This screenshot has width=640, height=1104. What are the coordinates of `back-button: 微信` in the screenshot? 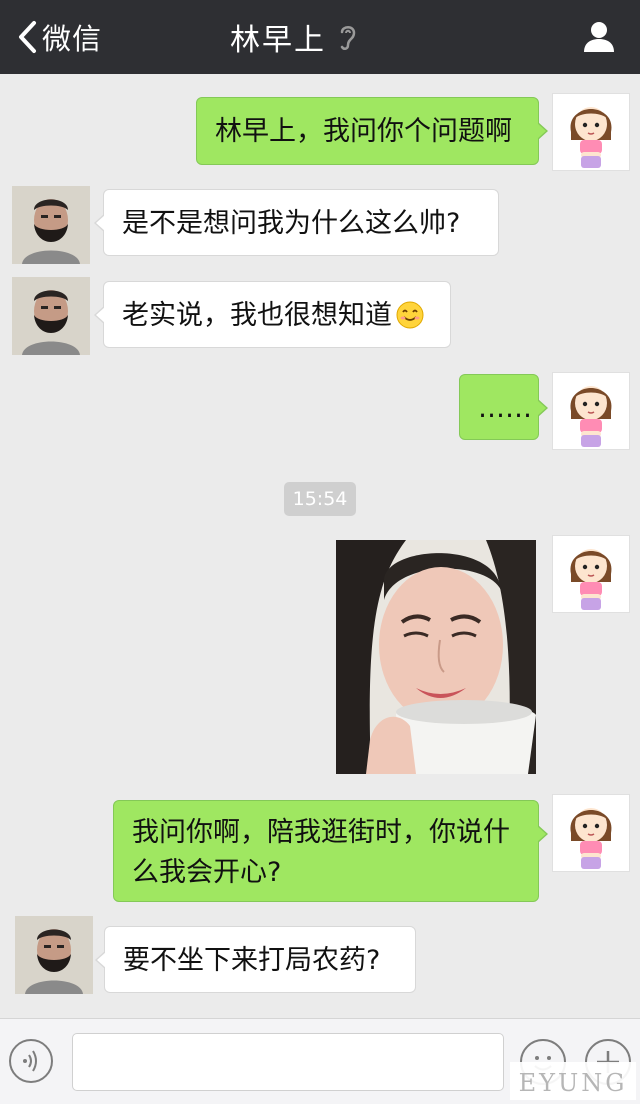 It's located at (59, 37).